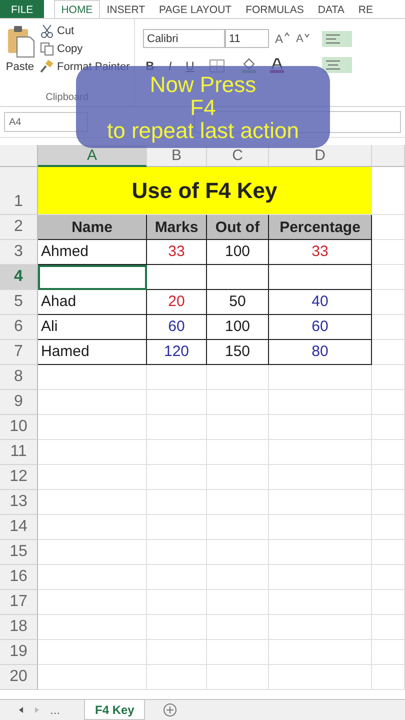 The width and height of the screenshot is (405, 720). Describe the element at coordinates (77, 9) in the screenshot. I see `ribbon-tab: HOME` at that location.